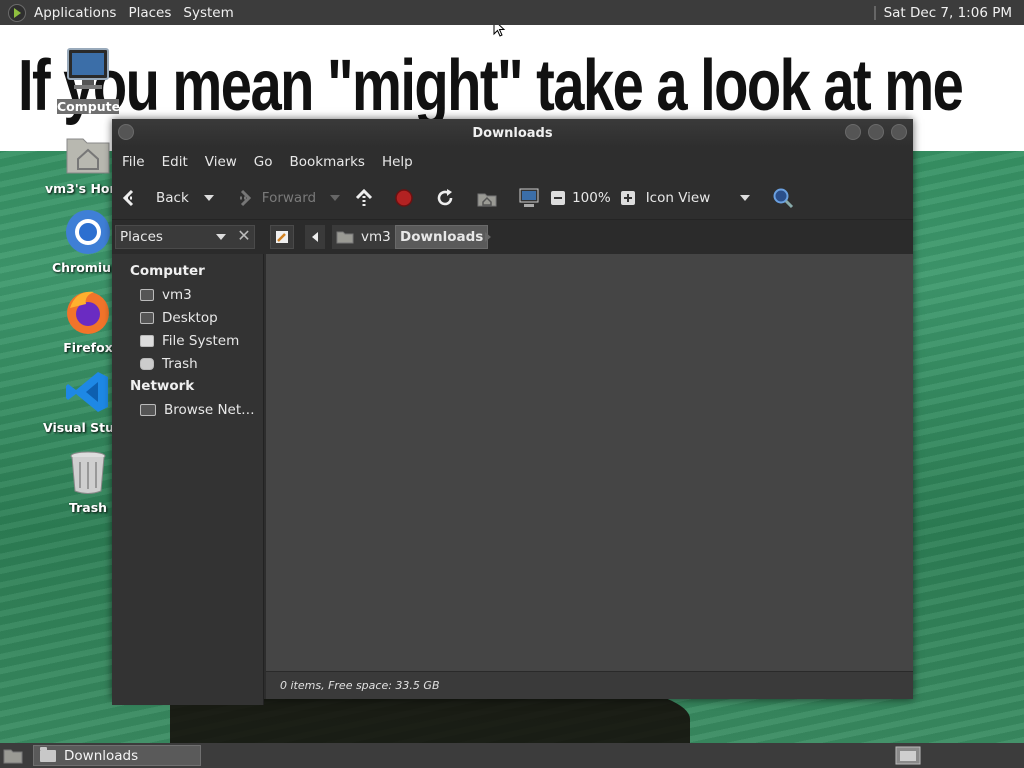 Image resolution: width=1024 pixels, height=768 pixels. I want to click on location-bar: Places ✕ vm3 Downloads, so click(512, 237).